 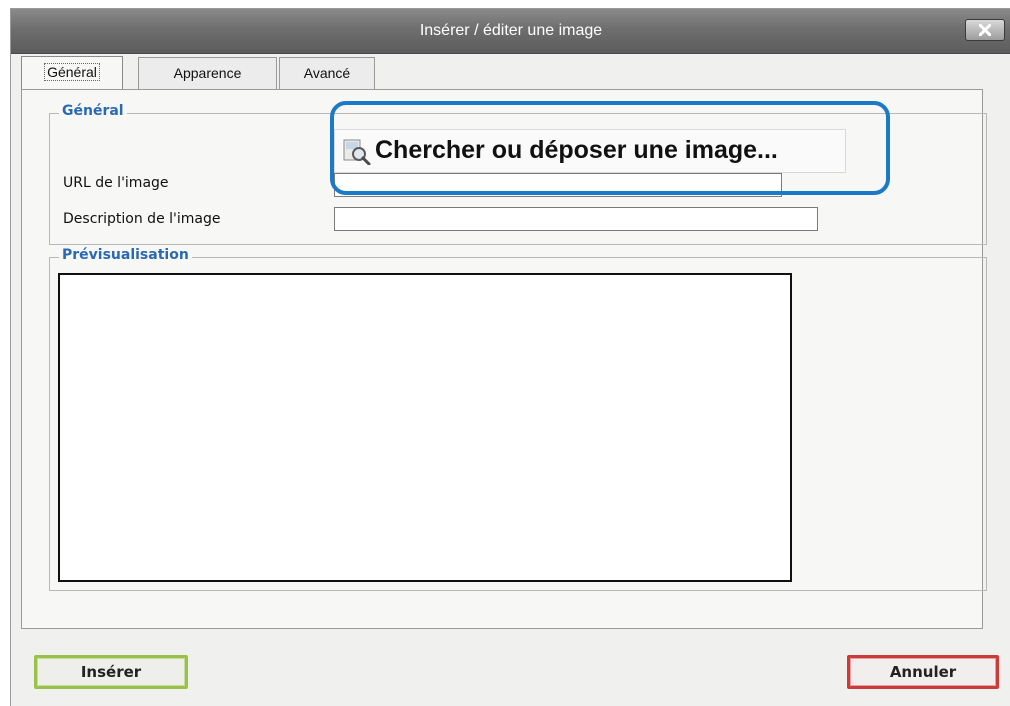 I want to click on description-label: Description de l'image, so click(x=142, y=219).